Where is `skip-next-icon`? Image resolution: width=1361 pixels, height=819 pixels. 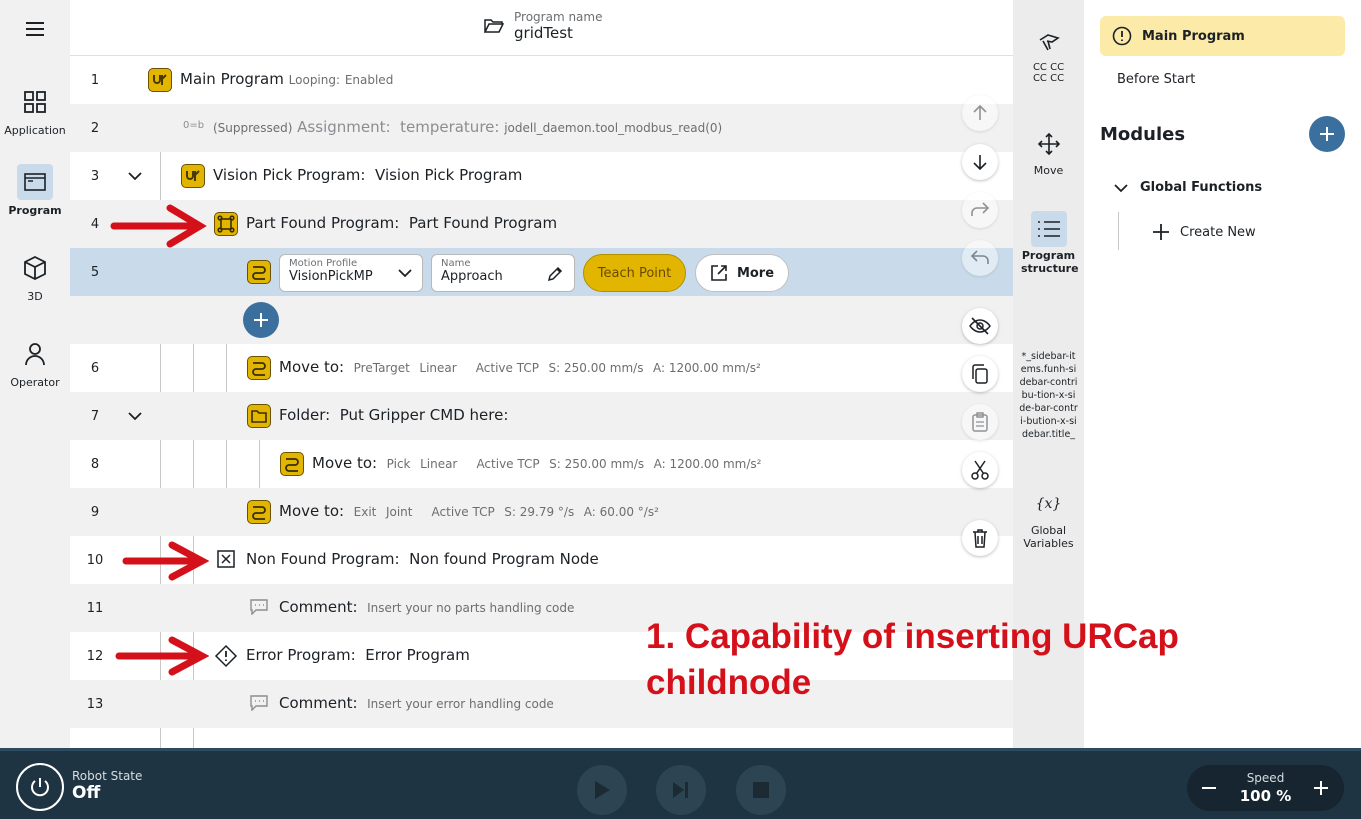
skip-next-icon is located at coordinates (680, 790).